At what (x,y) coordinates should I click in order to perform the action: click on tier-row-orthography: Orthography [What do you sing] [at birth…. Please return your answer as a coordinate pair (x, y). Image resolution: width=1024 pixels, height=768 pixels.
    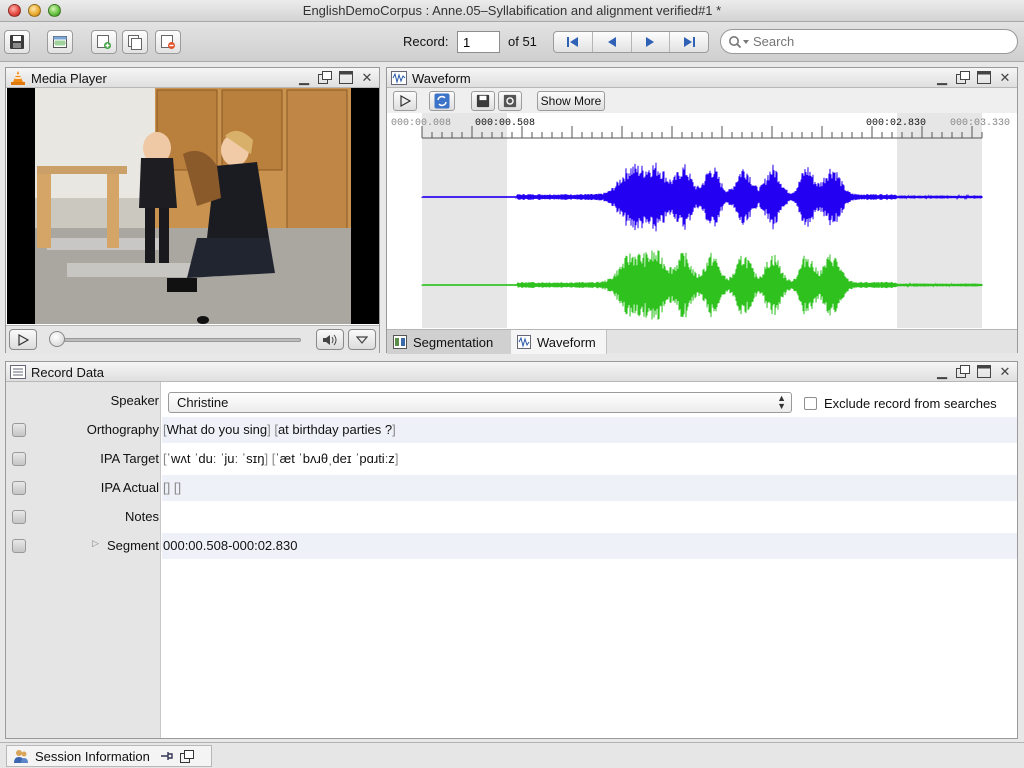
    Looking at the image, I should click on (511, 430).